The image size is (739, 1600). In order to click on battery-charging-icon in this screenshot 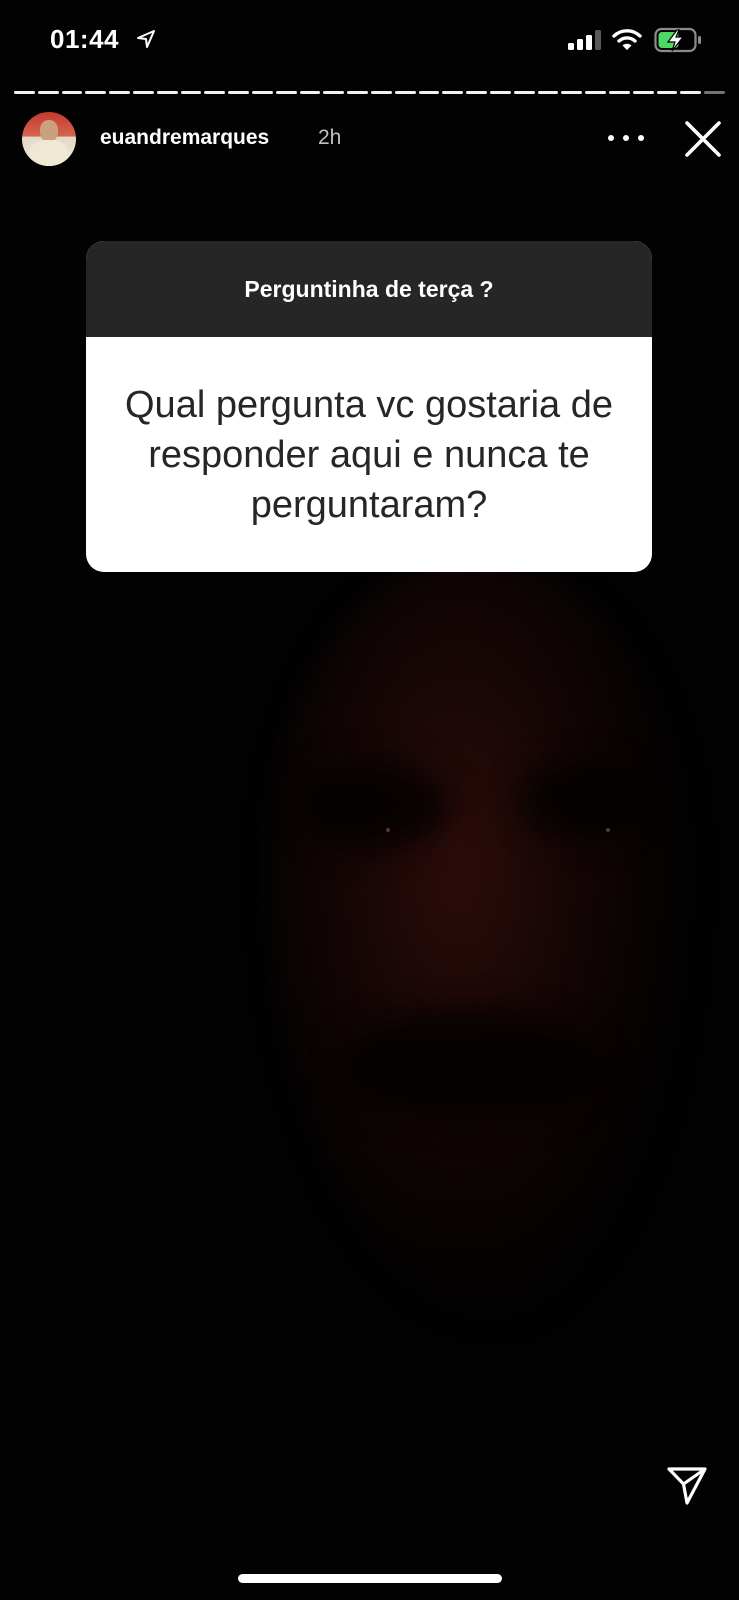, I will do `click(677, 40)`.